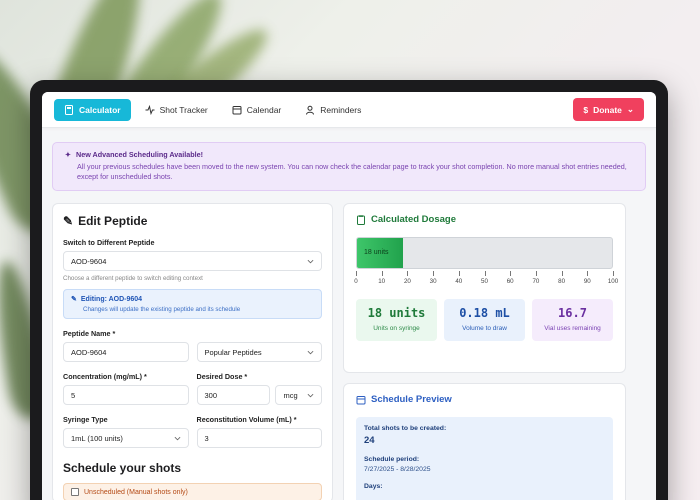  What do you see at coordinates (290, 395) in the screenshot?
I see `dose-unit-value: mcg` at bounding box center [290, 395].